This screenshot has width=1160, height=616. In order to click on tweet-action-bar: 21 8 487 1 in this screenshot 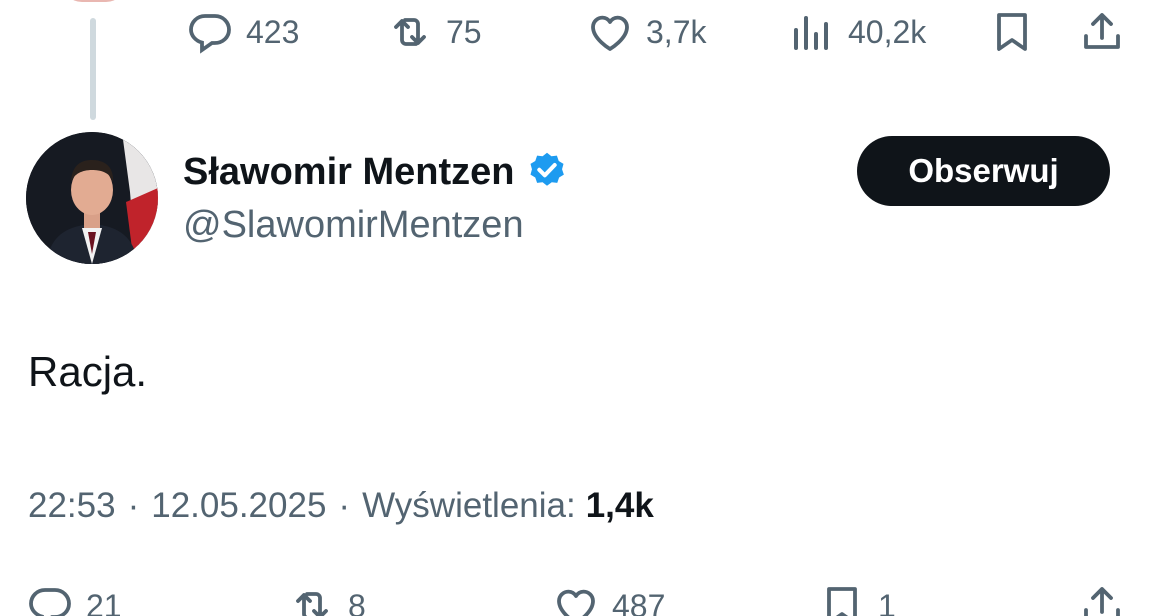, I will do `click(580, 596)`.